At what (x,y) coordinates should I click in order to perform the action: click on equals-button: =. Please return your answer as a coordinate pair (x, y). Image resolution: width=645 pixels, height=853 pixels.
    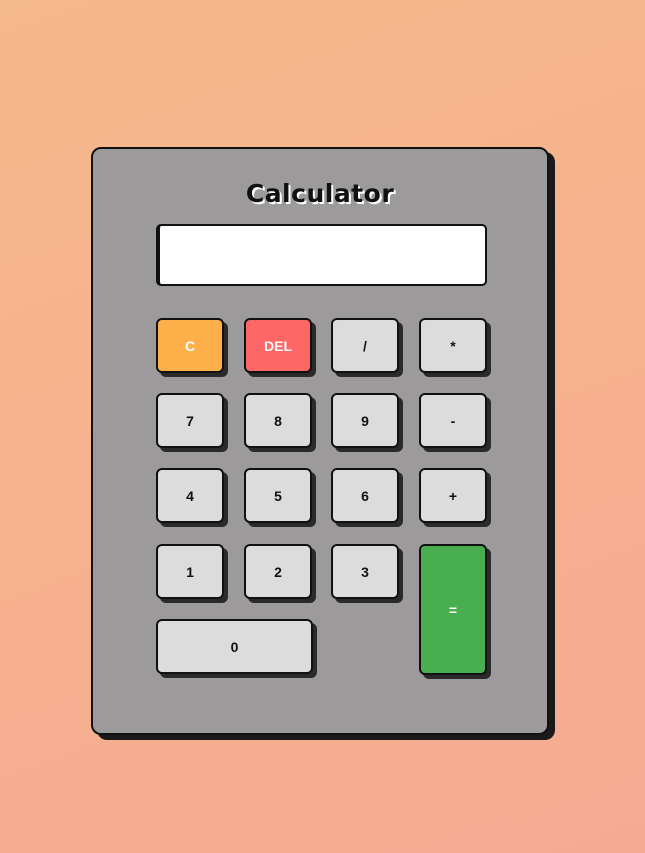
    Looking at the image, I should click on (453, 609).